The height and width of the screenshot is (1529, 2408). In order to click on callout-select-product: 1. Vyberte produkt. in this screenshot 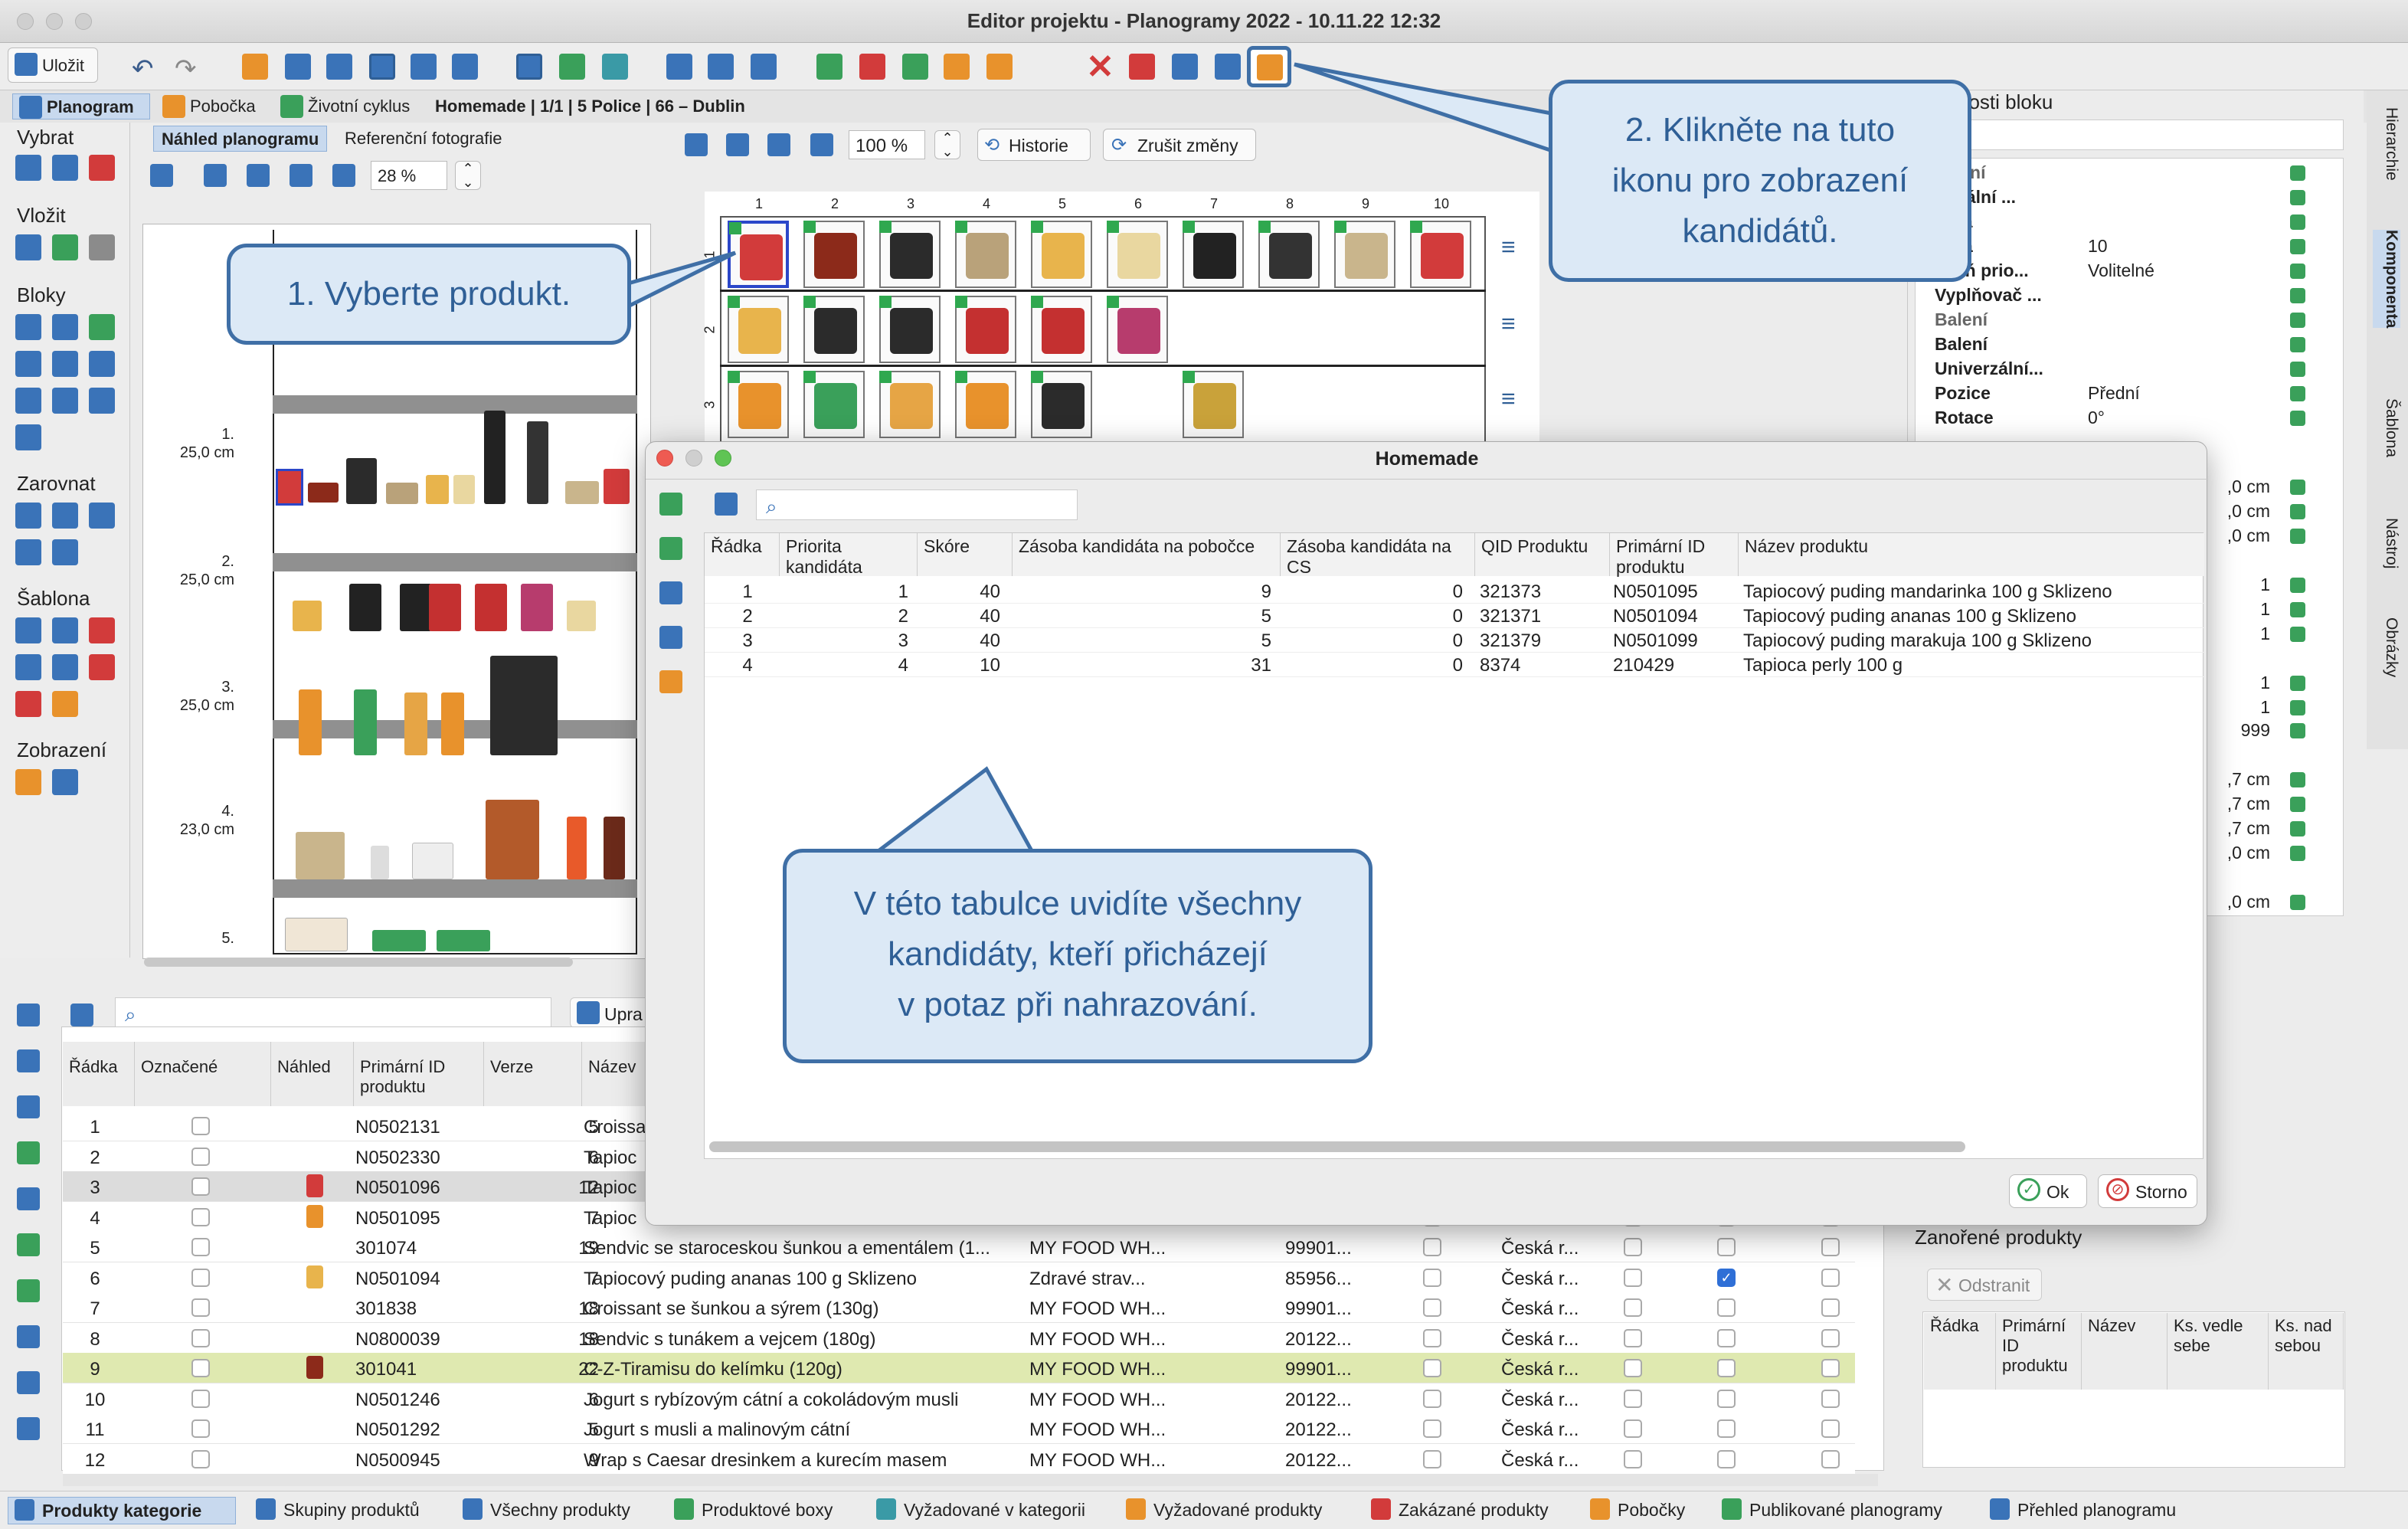, I will do `click(429, 294)`.